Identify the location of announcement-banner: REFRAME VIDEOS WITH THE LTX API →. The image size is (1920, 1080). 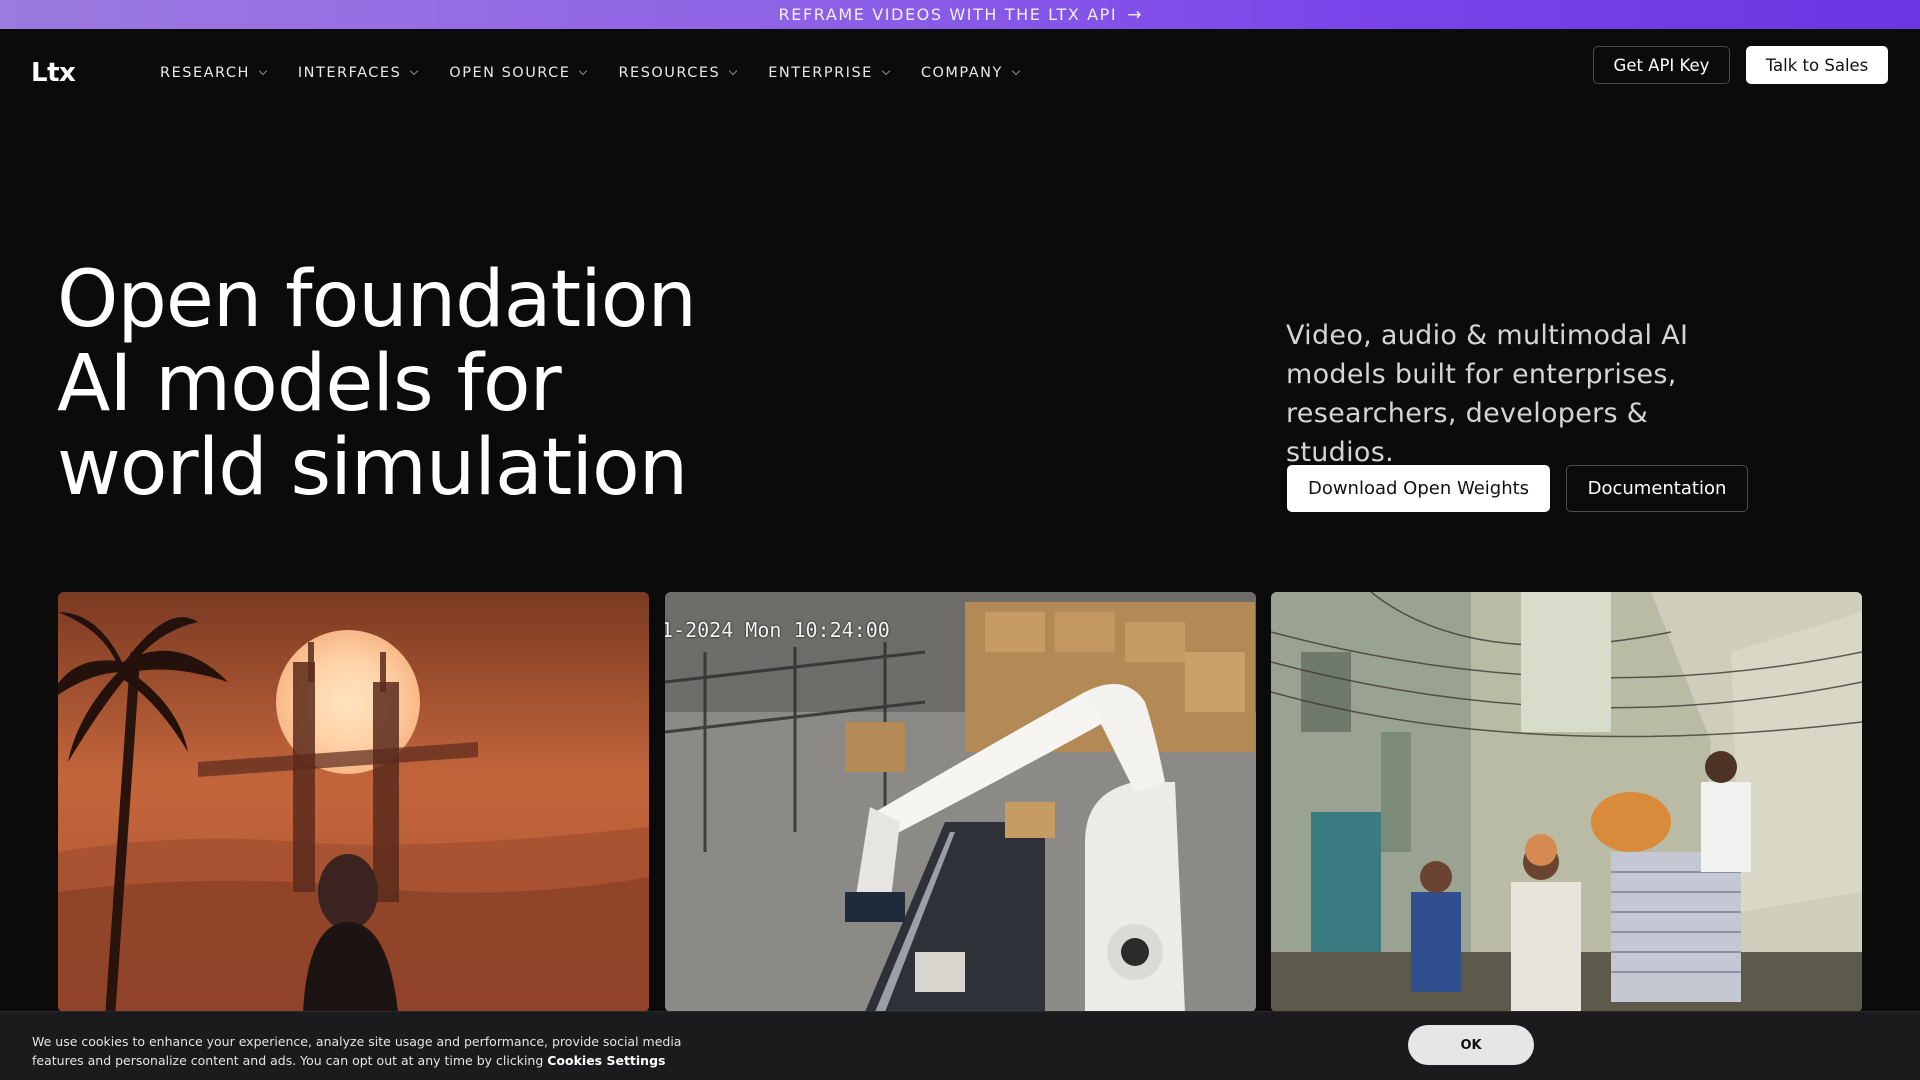
(960, 14).